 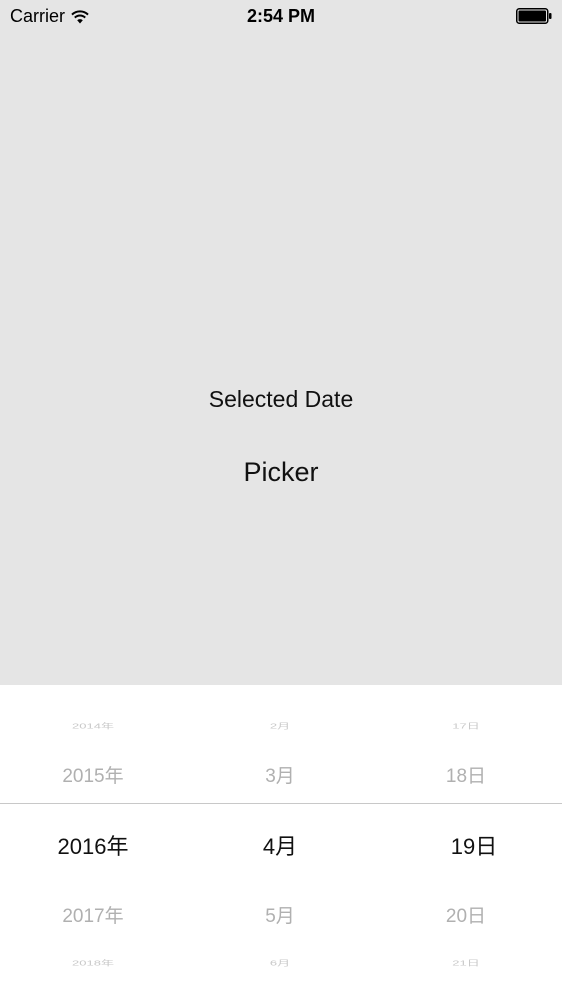 I want to click on day-option: 20日, so click(x=466, y=914).